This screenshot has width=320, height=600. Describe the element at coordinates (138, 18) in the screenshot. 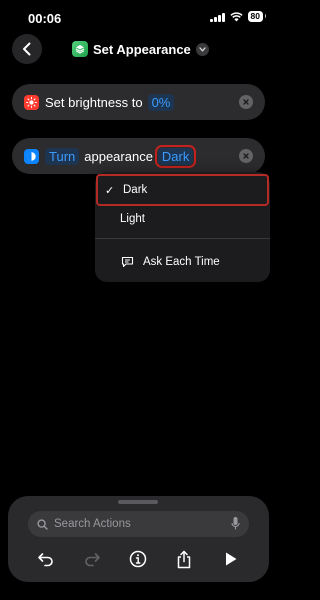

I see `status-bar: 00:06 80` at that location.